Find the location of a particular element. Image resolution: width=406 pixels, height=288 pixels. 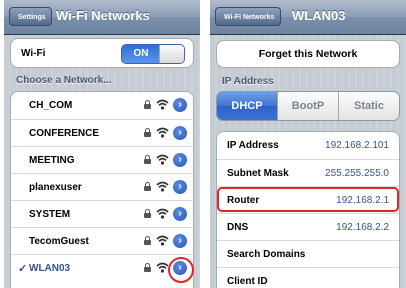

network-row-planexuser: planexuser › is located at coordinates (102, 186).